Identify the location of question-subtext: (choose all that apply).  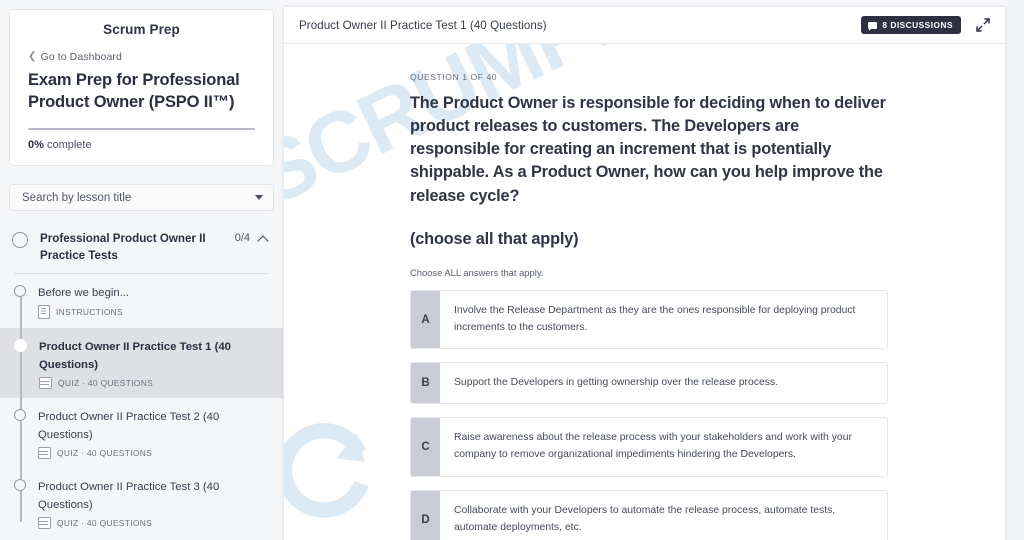
(494, 238).